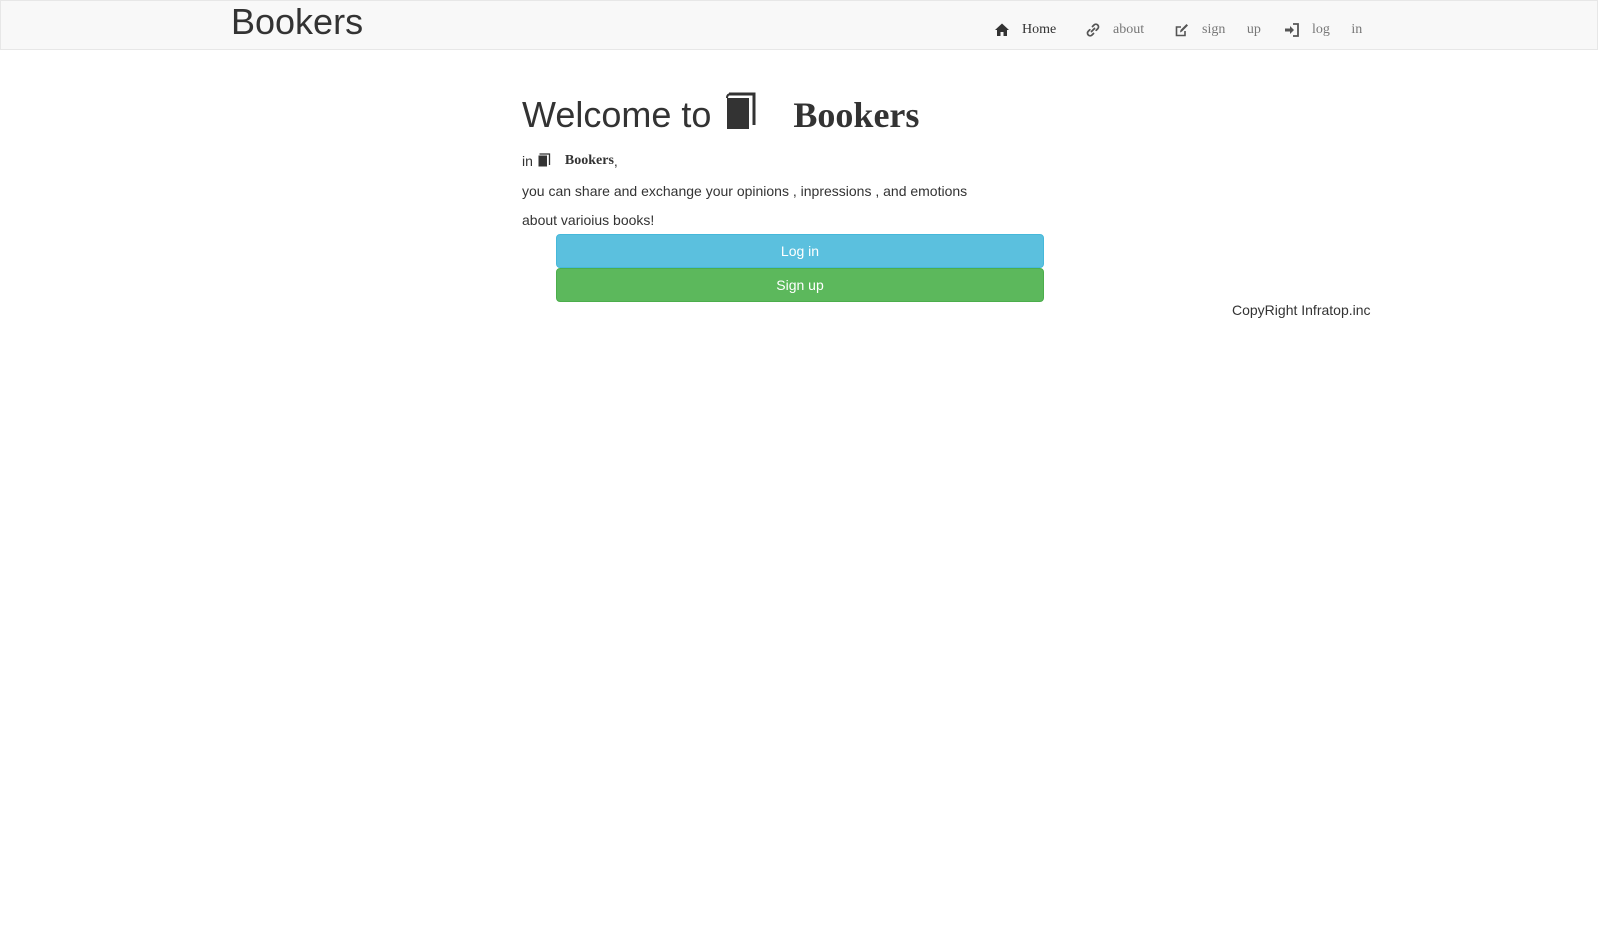 Image resolution: width=1600 pixels, height=950 pixels. Describe the element at coordinates (856, 115) in the screenshot. I see `welcome-brand: Bookers` at that location.